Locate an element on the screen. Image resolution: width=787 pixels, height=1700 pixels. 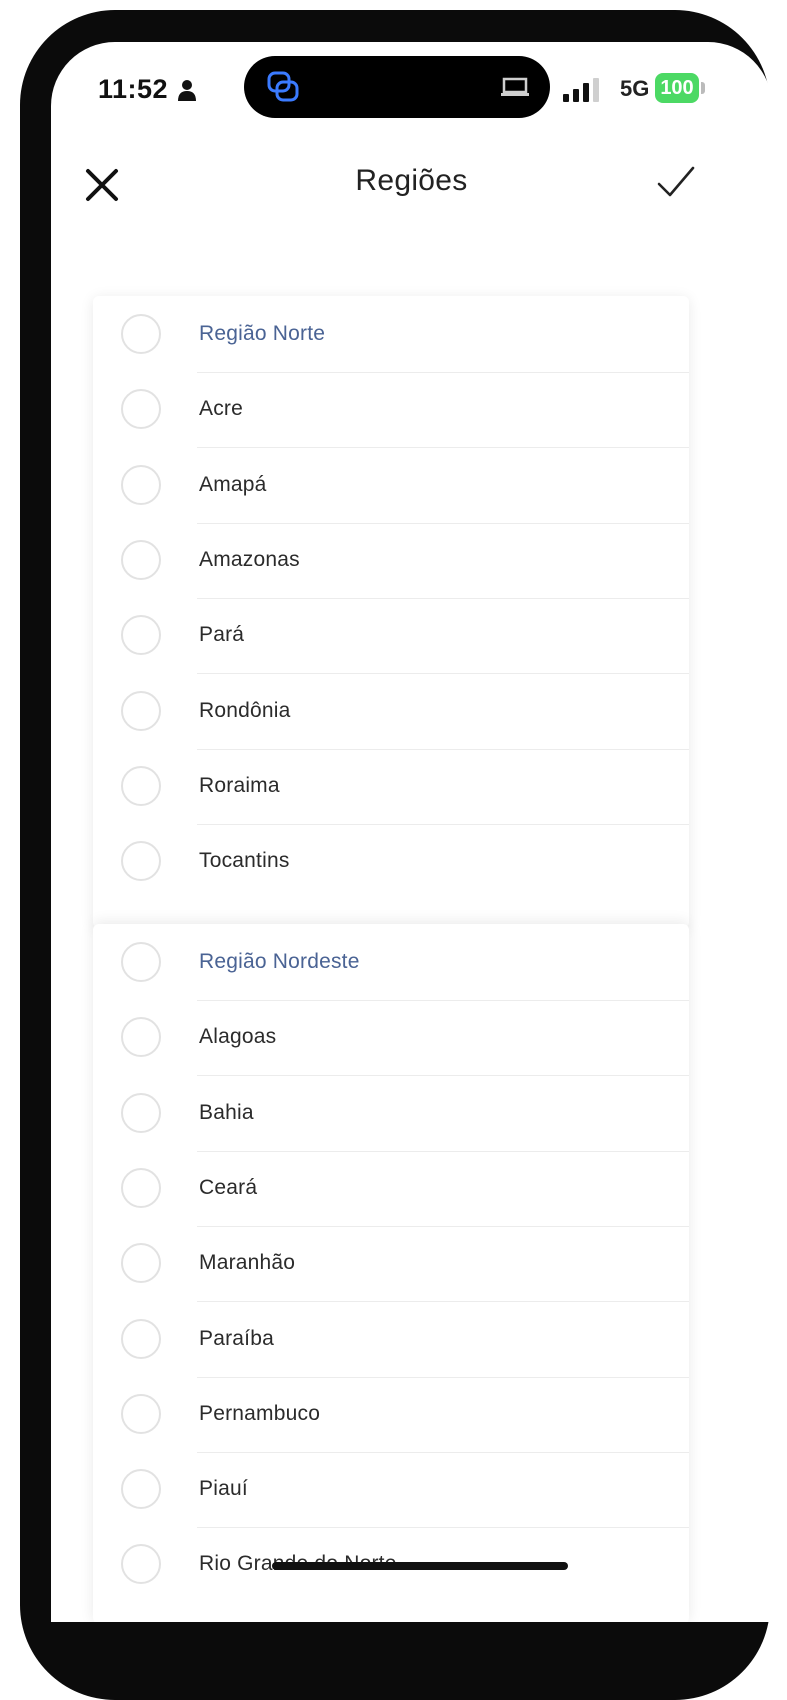
battery-cap is located at coordinates (703, 88).